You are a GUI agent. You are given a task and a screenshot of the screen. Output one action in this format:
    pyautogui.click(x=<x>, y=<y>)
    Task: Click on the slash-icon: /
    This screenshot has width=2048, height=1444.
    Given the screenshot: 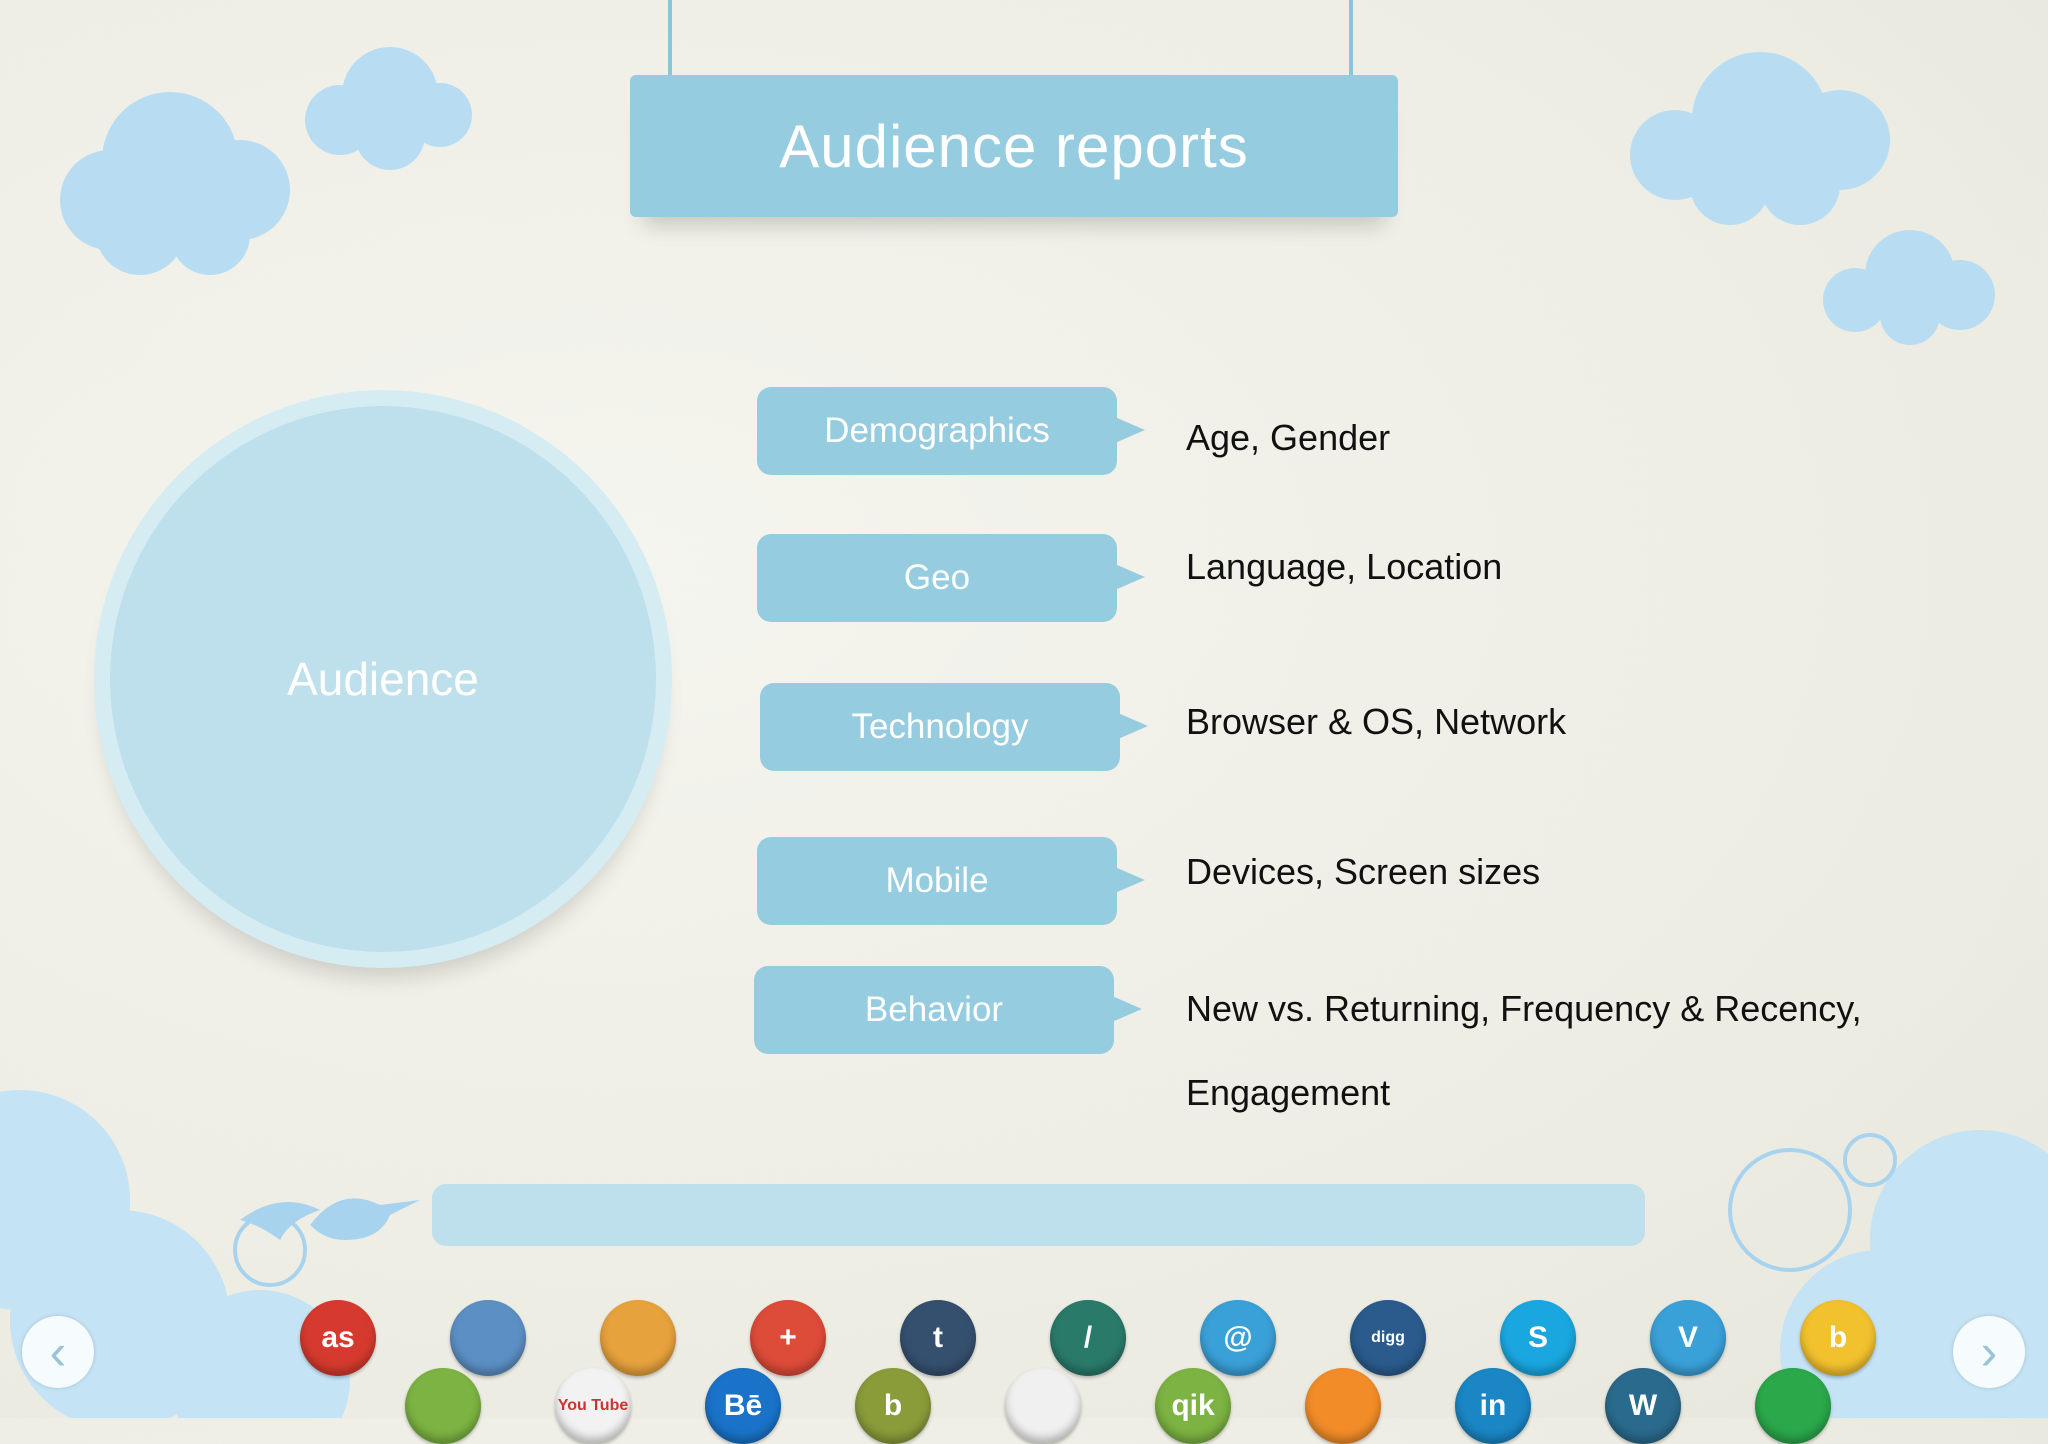 What is the action you would take?
    pyautogui.click(x=1088, y=1338)
    